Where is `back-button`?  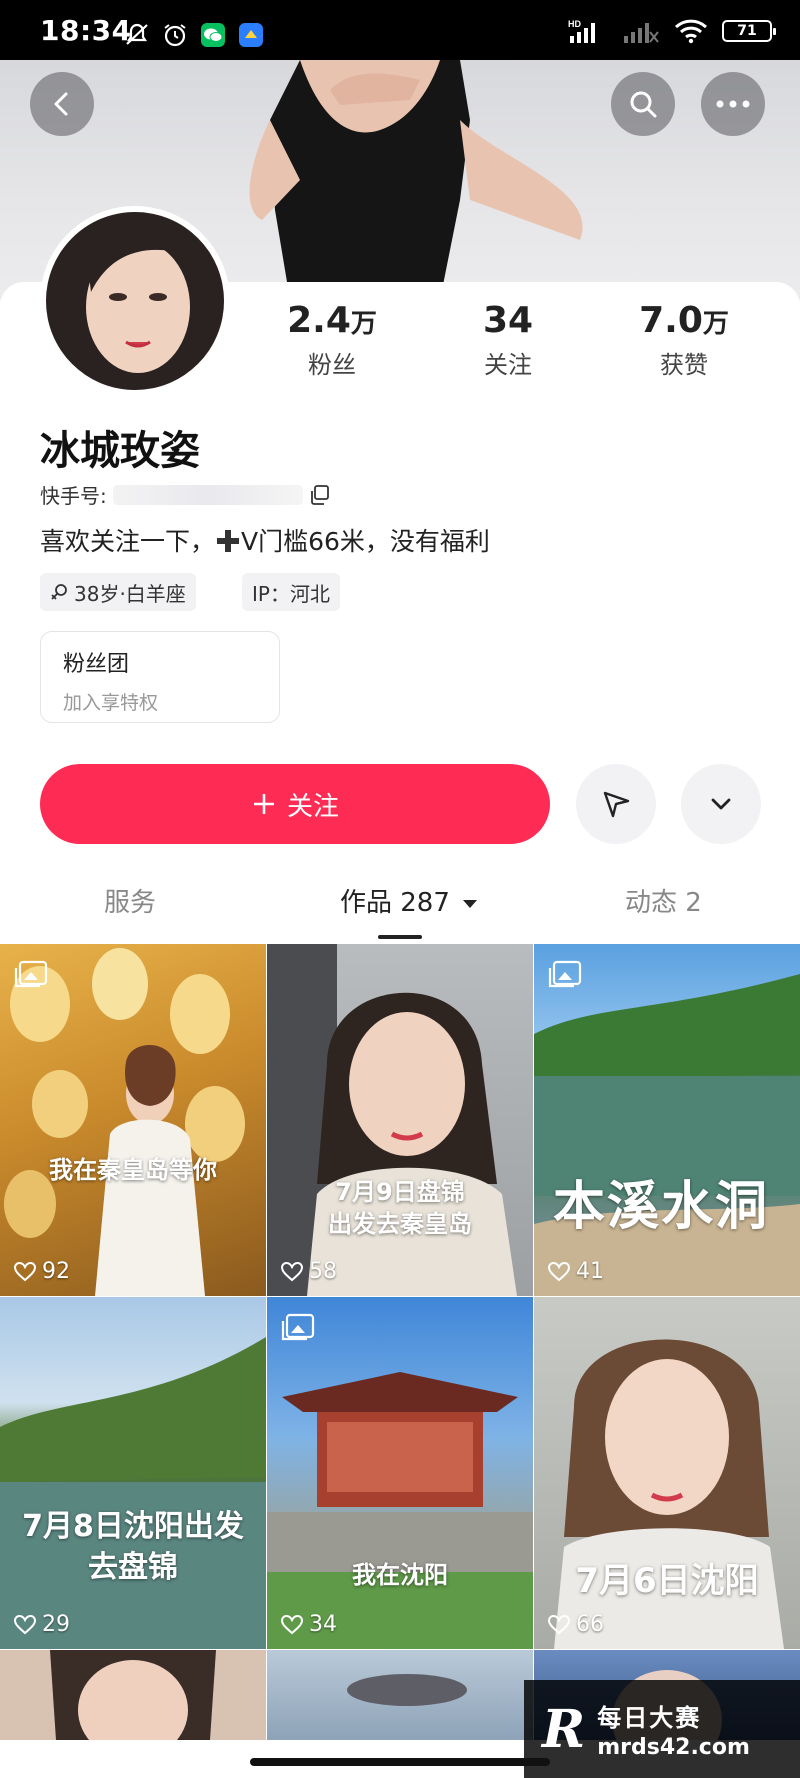
back-button is located at coordinates (62, 104).